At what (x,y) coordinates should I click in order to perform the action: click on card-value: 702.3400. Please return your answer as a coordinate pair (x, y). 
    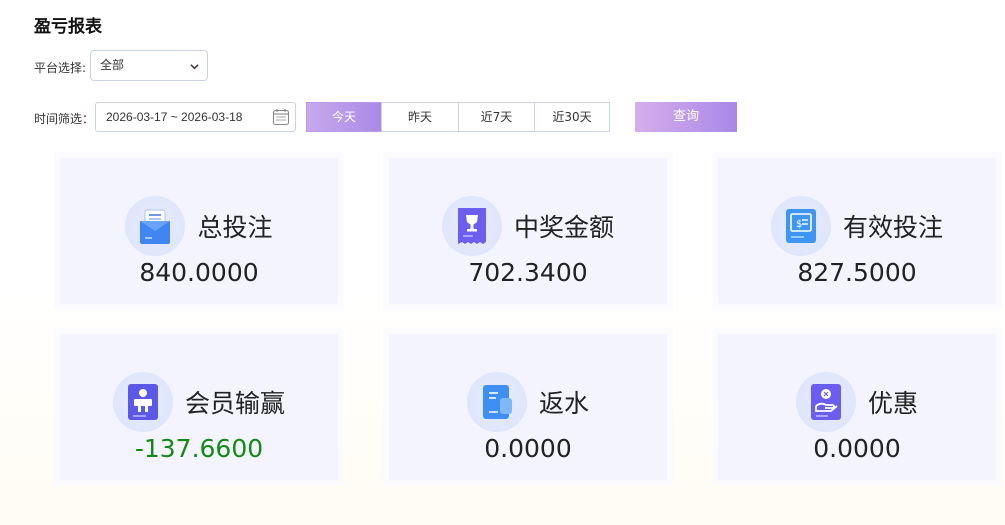
    Looking at the image, I should click on (528, 272).